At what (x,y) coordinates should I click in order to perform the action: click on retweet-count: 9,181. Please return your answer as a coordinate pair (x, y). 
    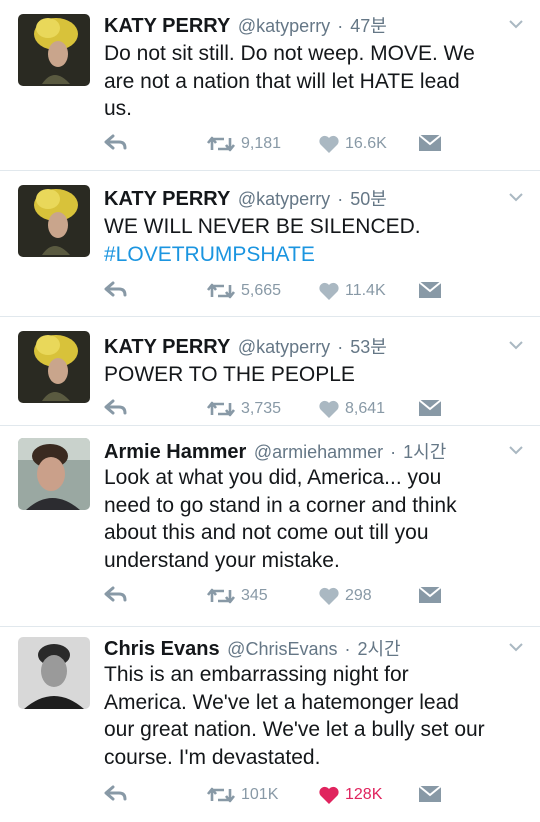
    Looking at the image, I should click on (261, 143).